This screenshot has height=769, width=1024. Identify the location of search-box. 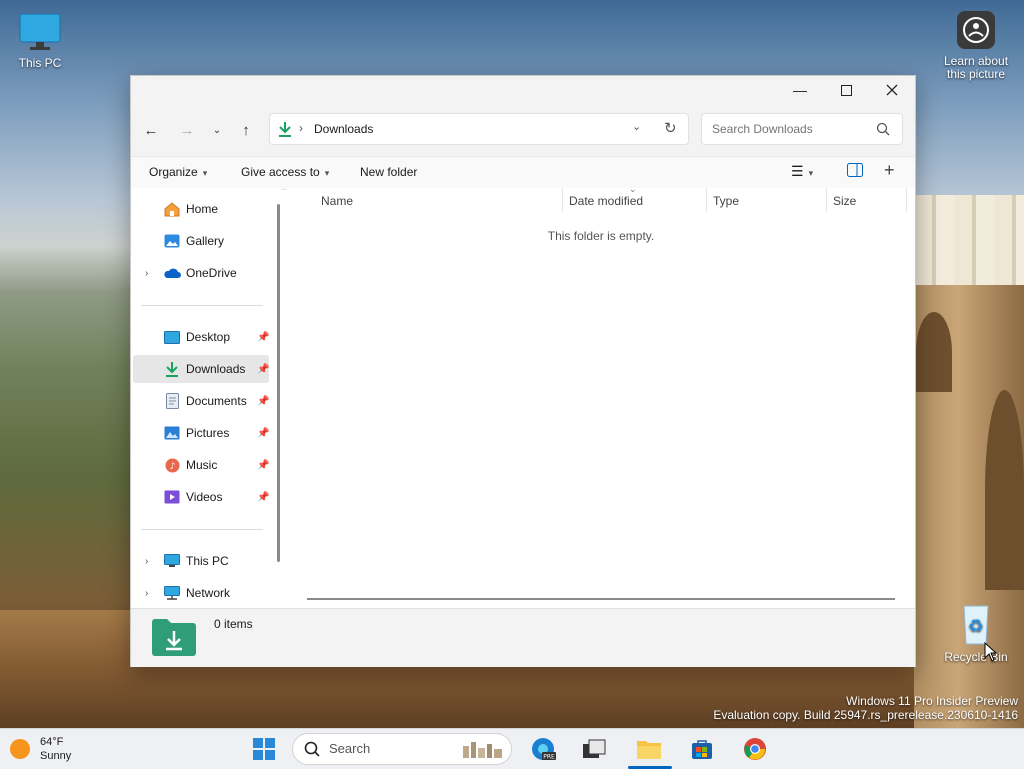
(802, 129).